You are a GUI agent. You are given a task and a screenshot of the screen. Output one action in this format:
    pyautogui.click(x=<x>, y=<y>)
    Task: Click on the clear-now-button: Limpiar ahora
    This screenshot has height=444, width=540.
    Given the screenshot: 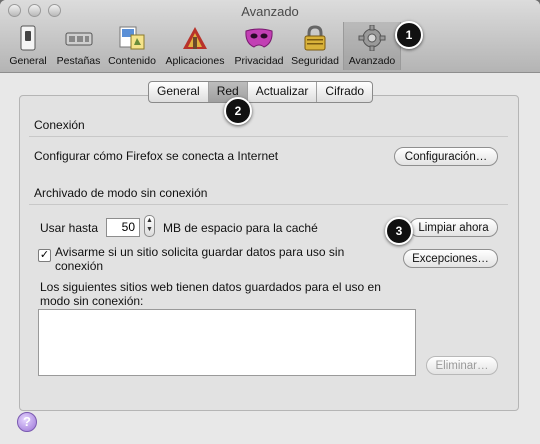 What is the action you would take?
    pyautogui.click(x=453, y=227)
    